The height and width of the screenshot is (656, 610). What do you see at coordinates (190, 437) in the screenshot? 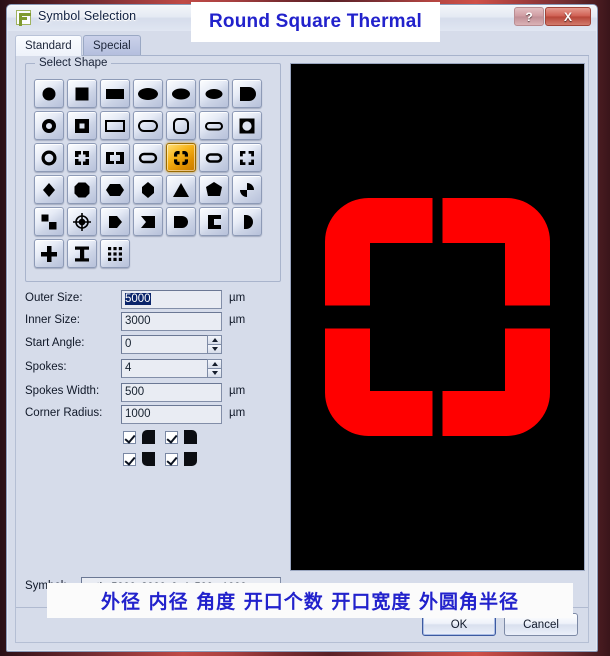
I see `corner-round-top-right-icon` at bounding box center [190, 437].